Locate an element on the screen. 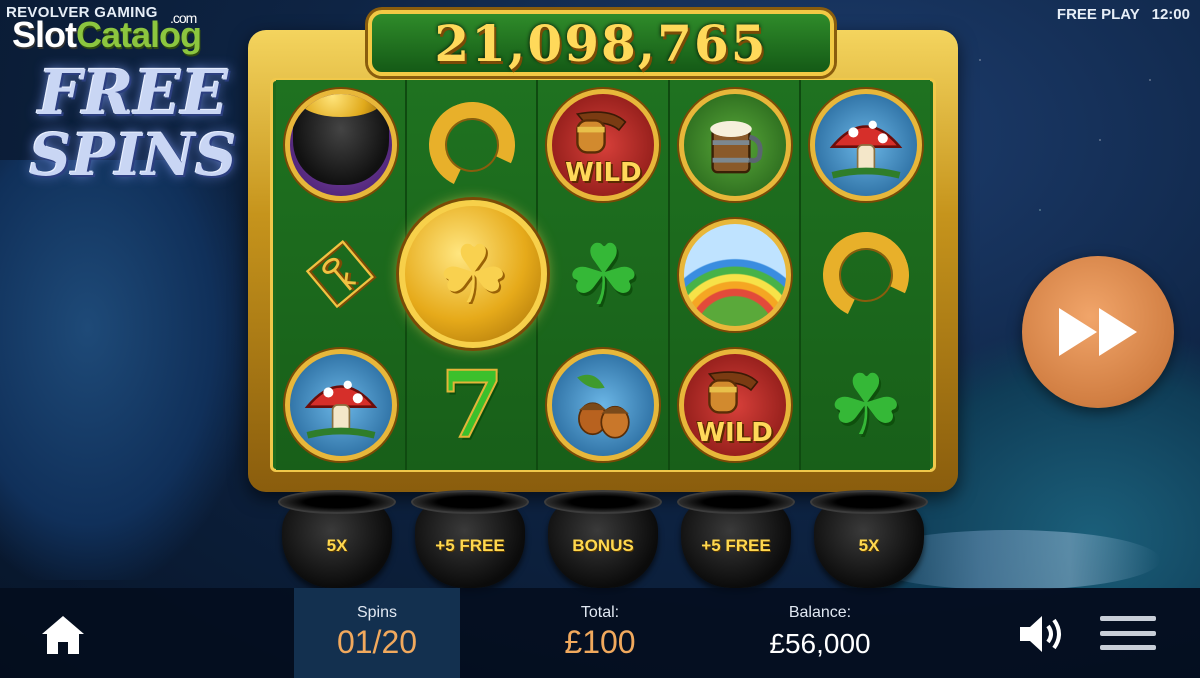  balance-label: Balance: is located at coordinates (820, 612).